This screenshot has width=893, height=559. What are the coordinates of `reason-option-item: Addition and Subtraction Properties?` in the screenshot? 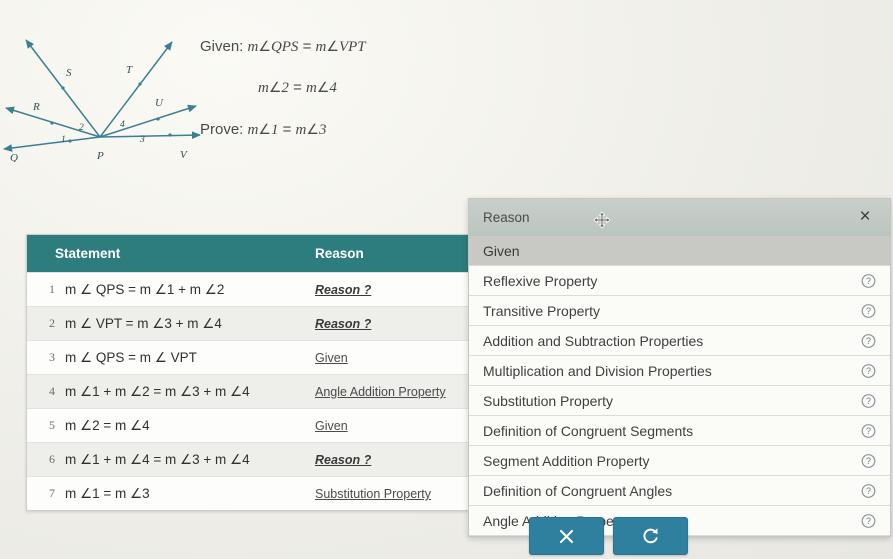 It's located at (679, 341).